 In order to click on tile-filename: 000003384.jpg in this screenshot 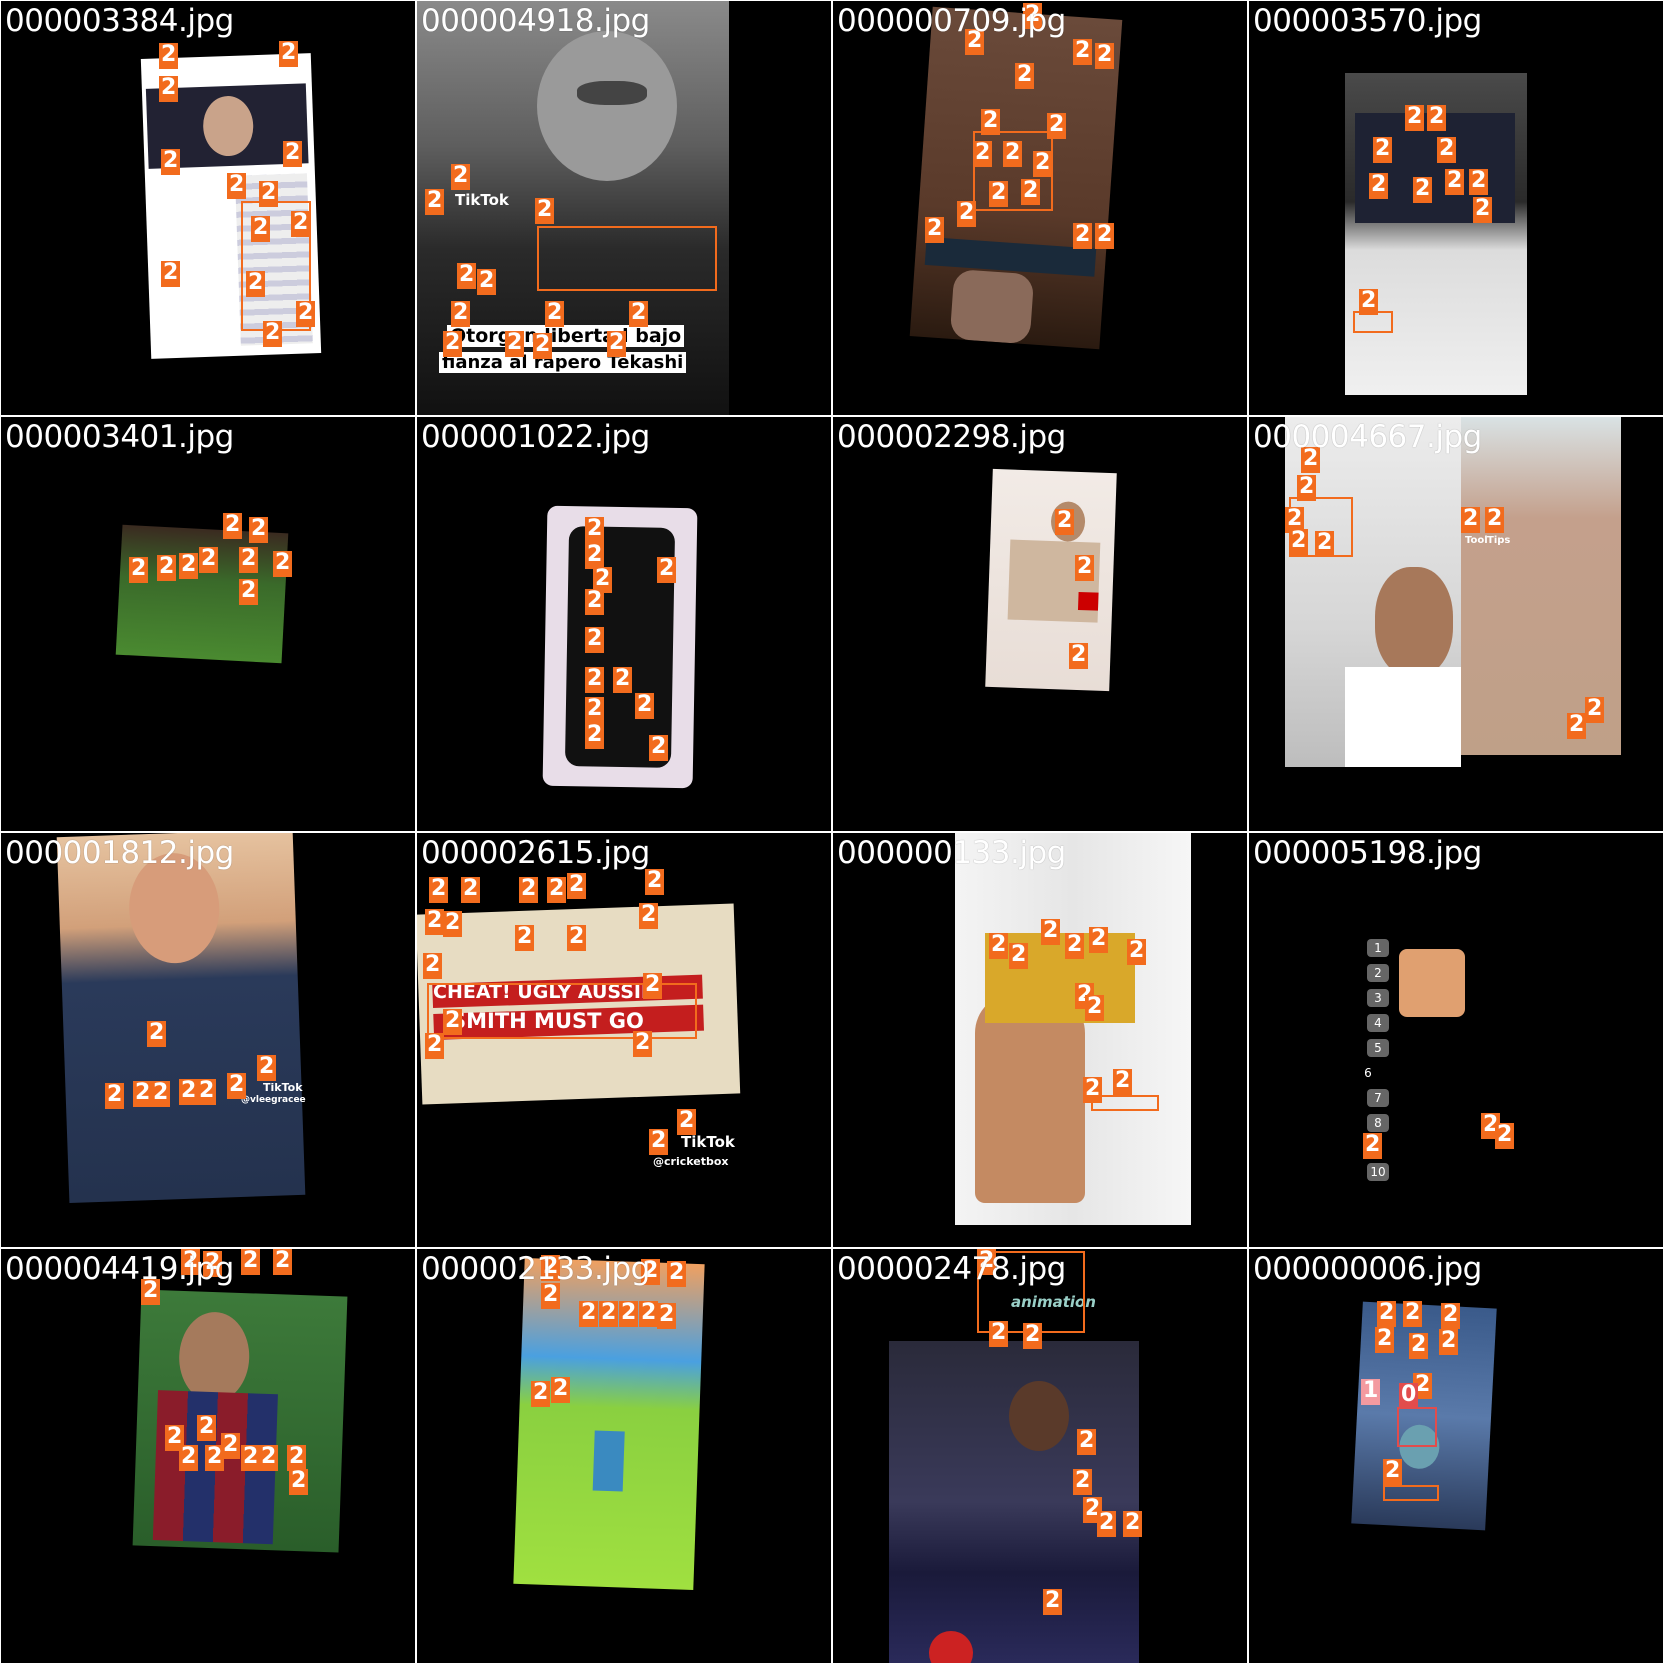, I will do `click(119, 21)`.